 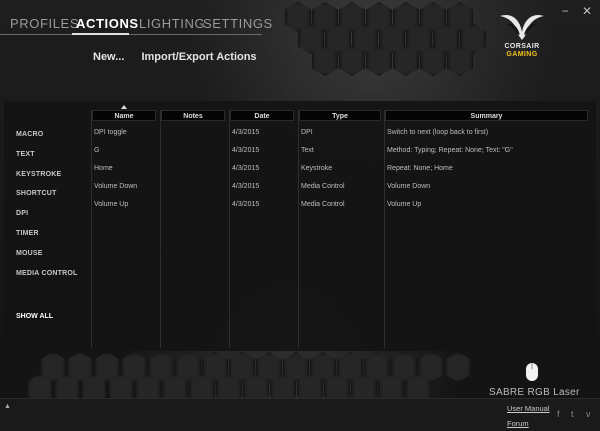 What do you see at coordinates (124, 205) in the screenshot?
I see `table-cell-name: Volume Up` at bounding box center [124, 205].